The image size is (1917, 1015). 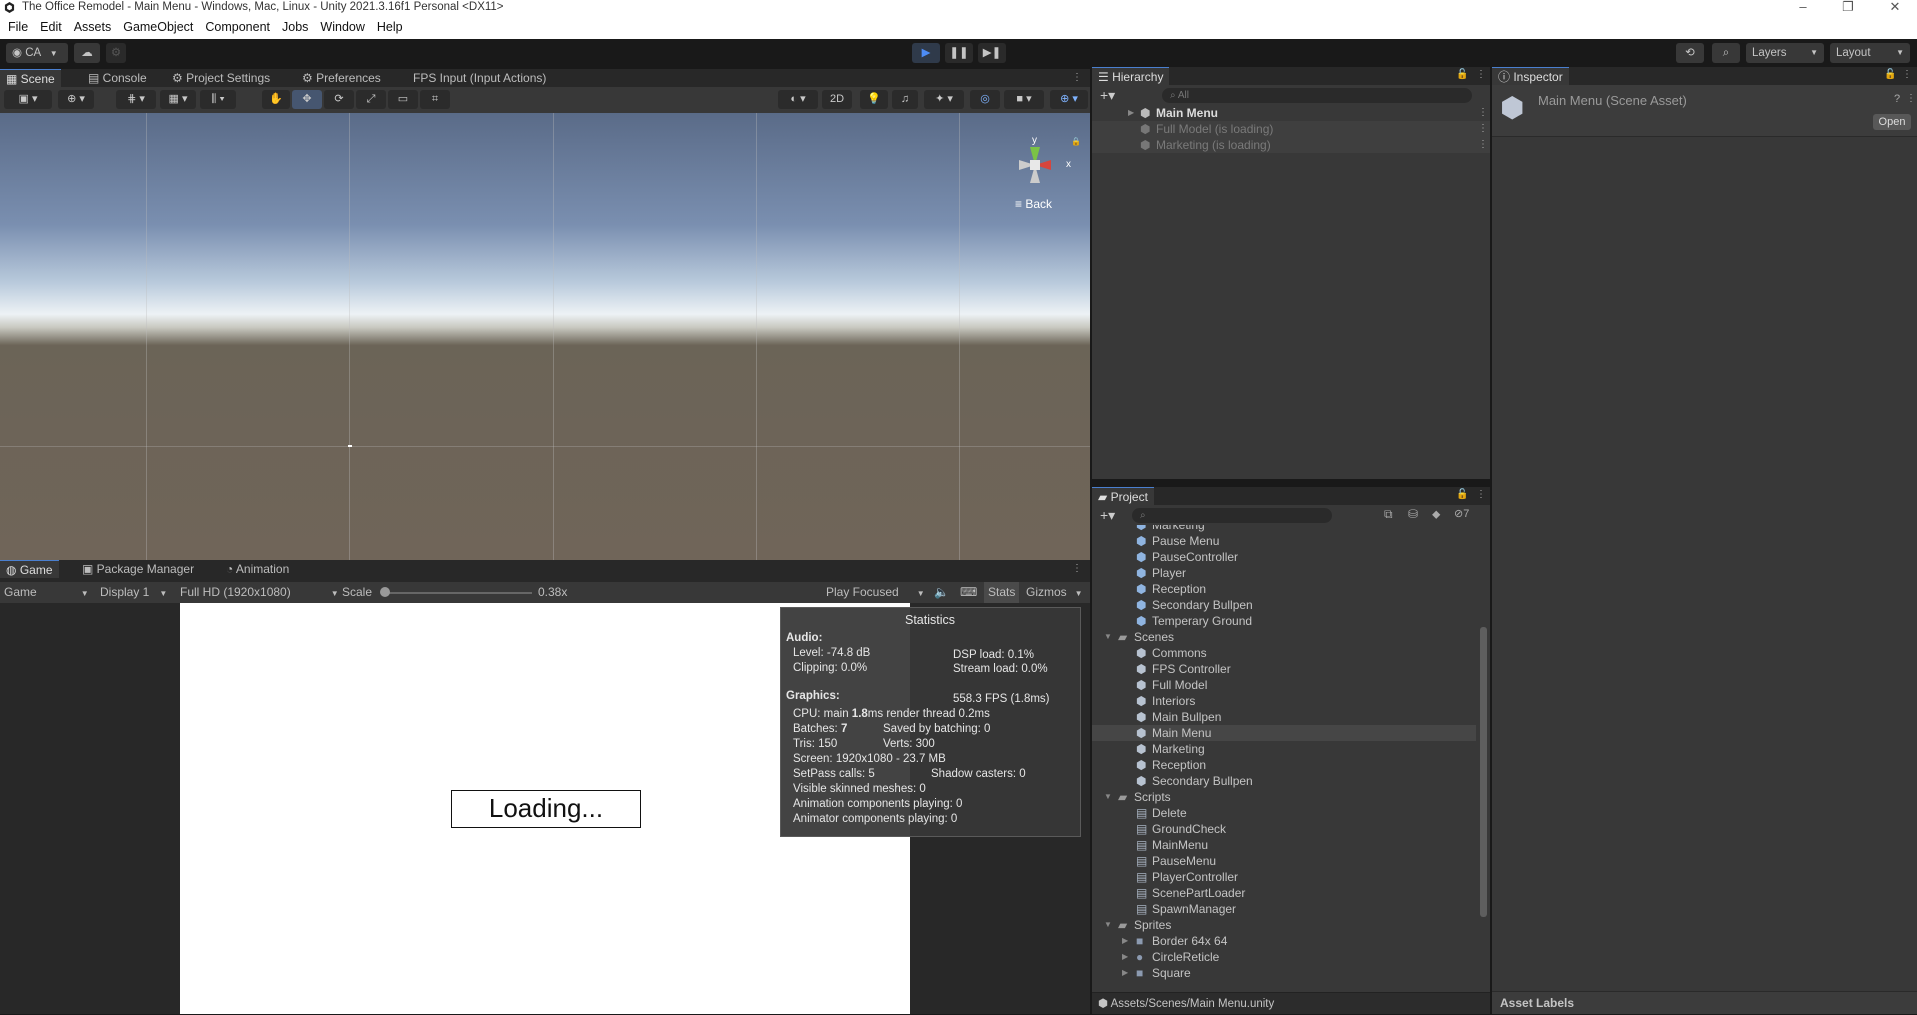 I want to click on settings-menu-icon: ⋮, so click(x=1911, y=98).